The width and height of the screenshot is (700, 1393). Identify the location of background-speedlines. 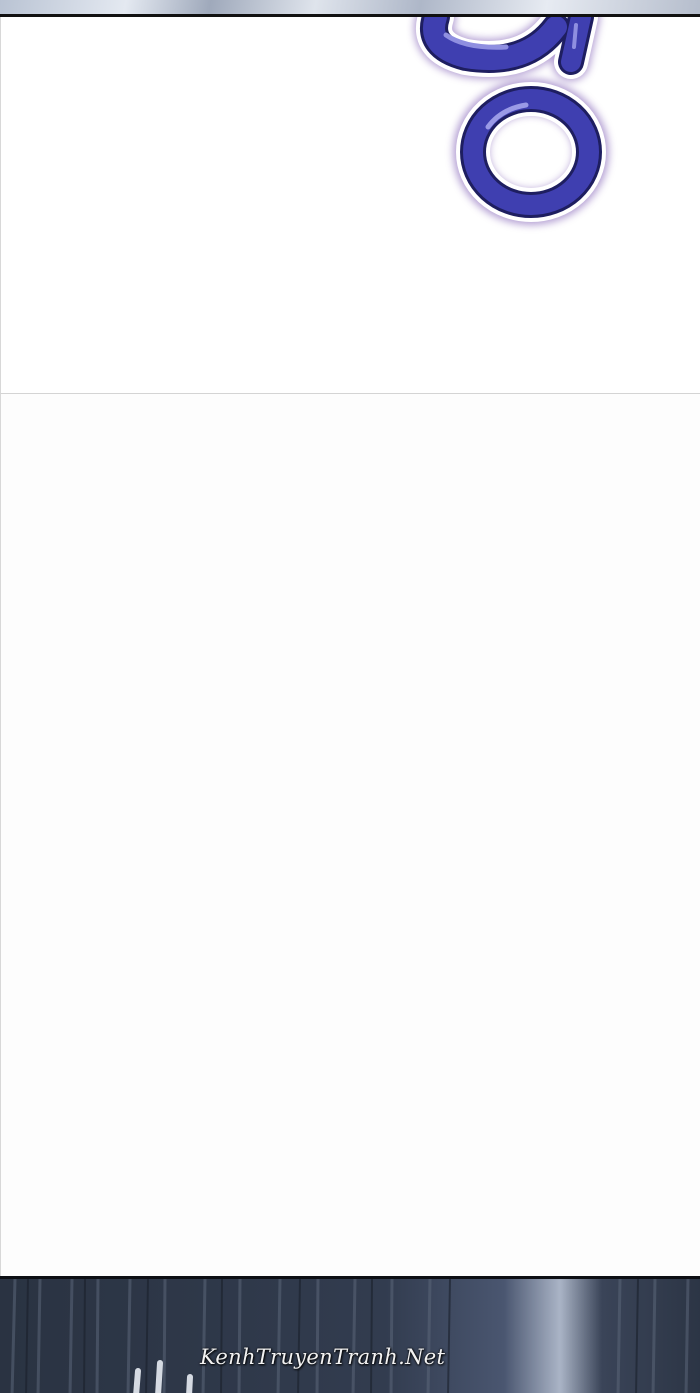
(350, 1336).